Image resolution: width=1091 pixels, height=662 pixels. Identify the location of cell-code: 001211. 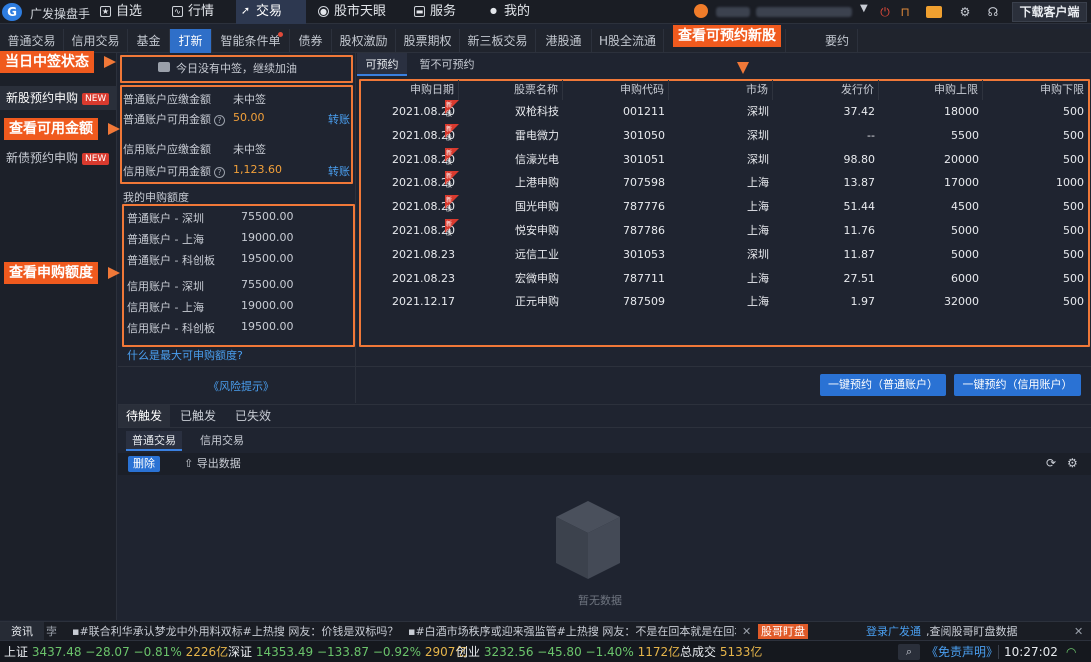
(644, 111).